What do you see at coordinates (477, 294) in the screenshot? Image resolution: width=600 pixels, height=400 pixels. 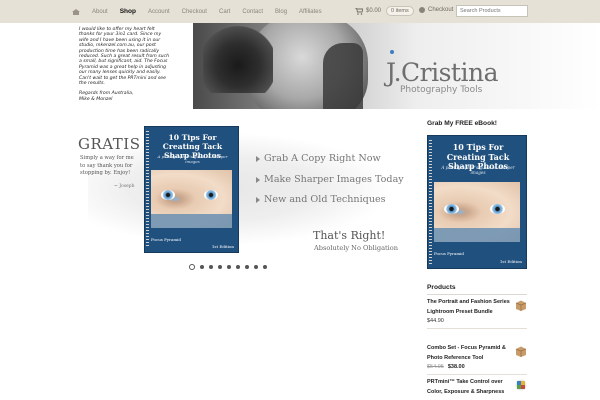 I see `products-rule` at bounding box center [477, 294].